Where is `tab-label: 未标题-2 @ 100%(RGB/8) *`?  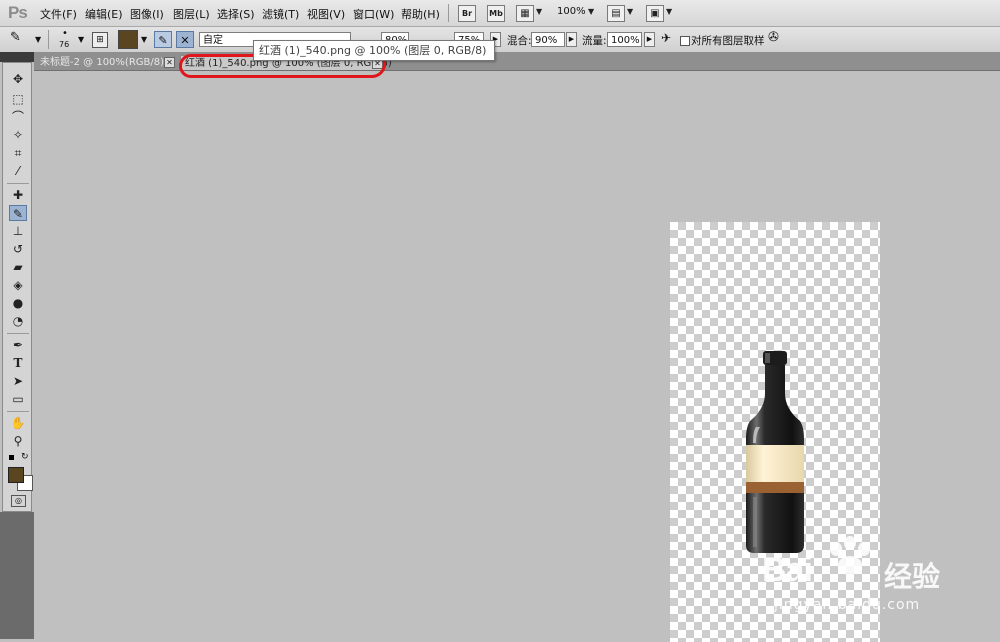
tab-label: 未标题-2 @ 100%(RGB/8) * is located at coordinates (106, 62).